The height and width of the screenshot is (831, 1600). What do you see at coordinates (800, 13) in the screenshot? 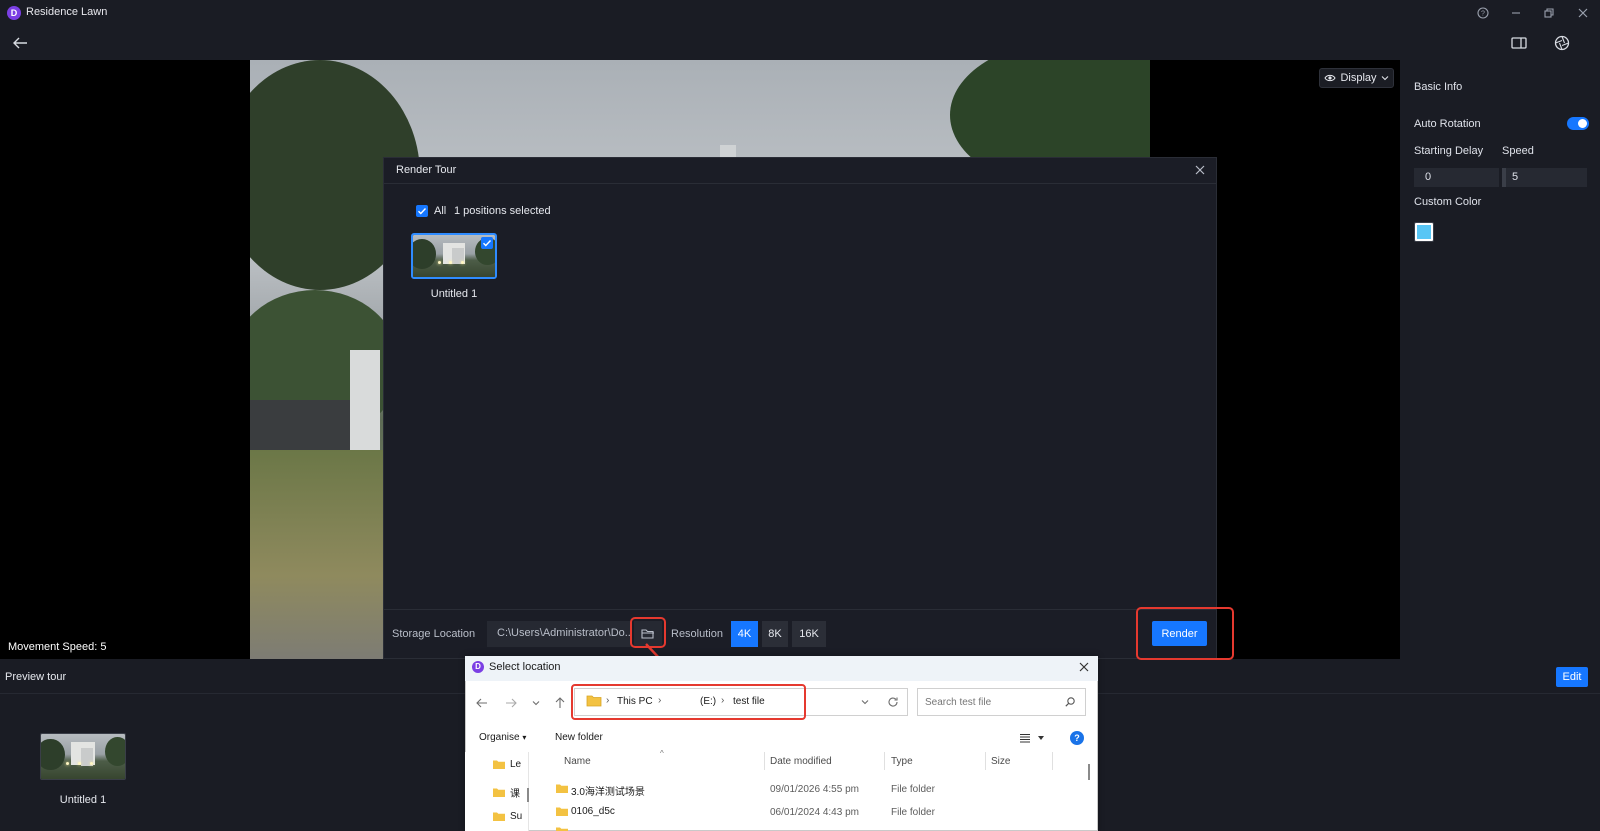
I see `title-bar` at bounding box center [800, 13].